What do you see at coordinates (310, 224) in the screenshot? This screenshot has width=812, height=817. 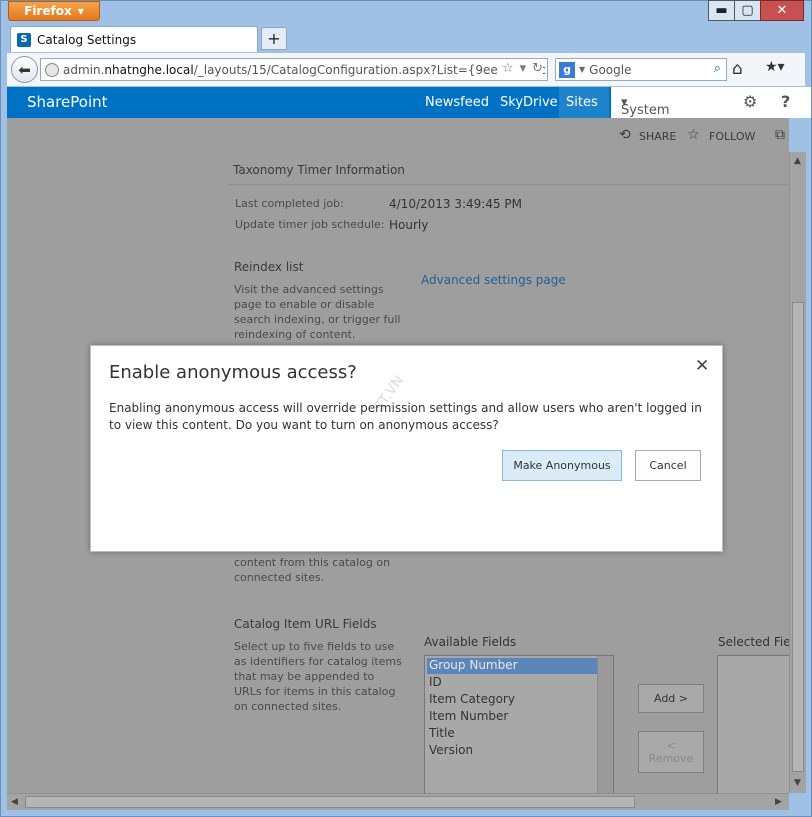 I see `schedule-label: Update timer job schedule:` at bounding box center [310, 224].